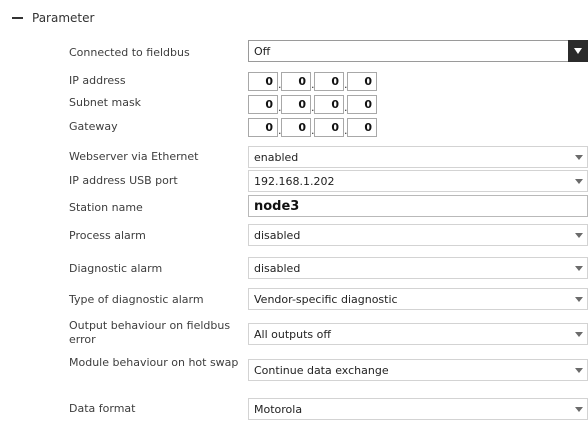 The image size is (588, 443). What do you see at coordinates (321, 370) in the screenshot?
I see `module-behaviour-value: Continue data exchange` at bounding box center [321, 370].